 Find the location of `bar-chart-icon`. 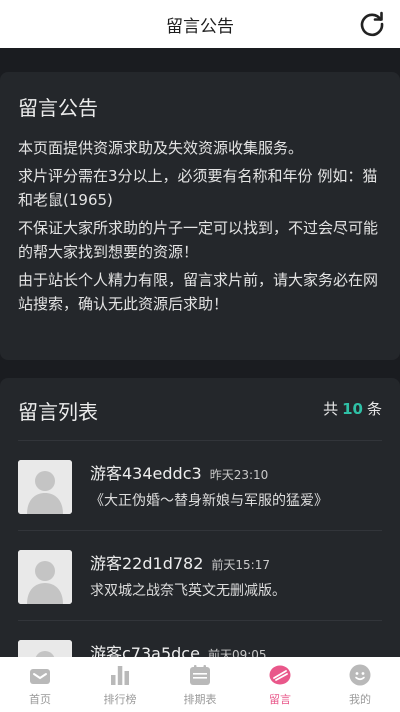

bar-chart-icon is located at coordinates (120, 675).